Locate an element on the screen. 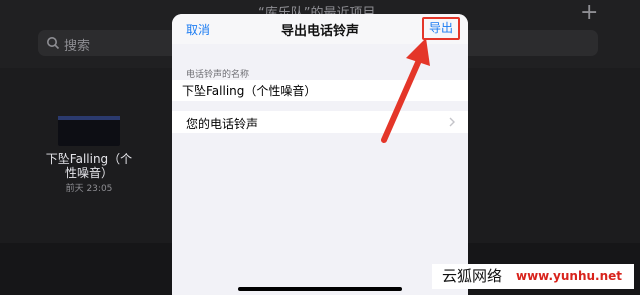 Image resolution: width=640 pixels, height=295 pixels. ringtone-name-label: 电话铃声的名称 is located at coordinates (218, 75).